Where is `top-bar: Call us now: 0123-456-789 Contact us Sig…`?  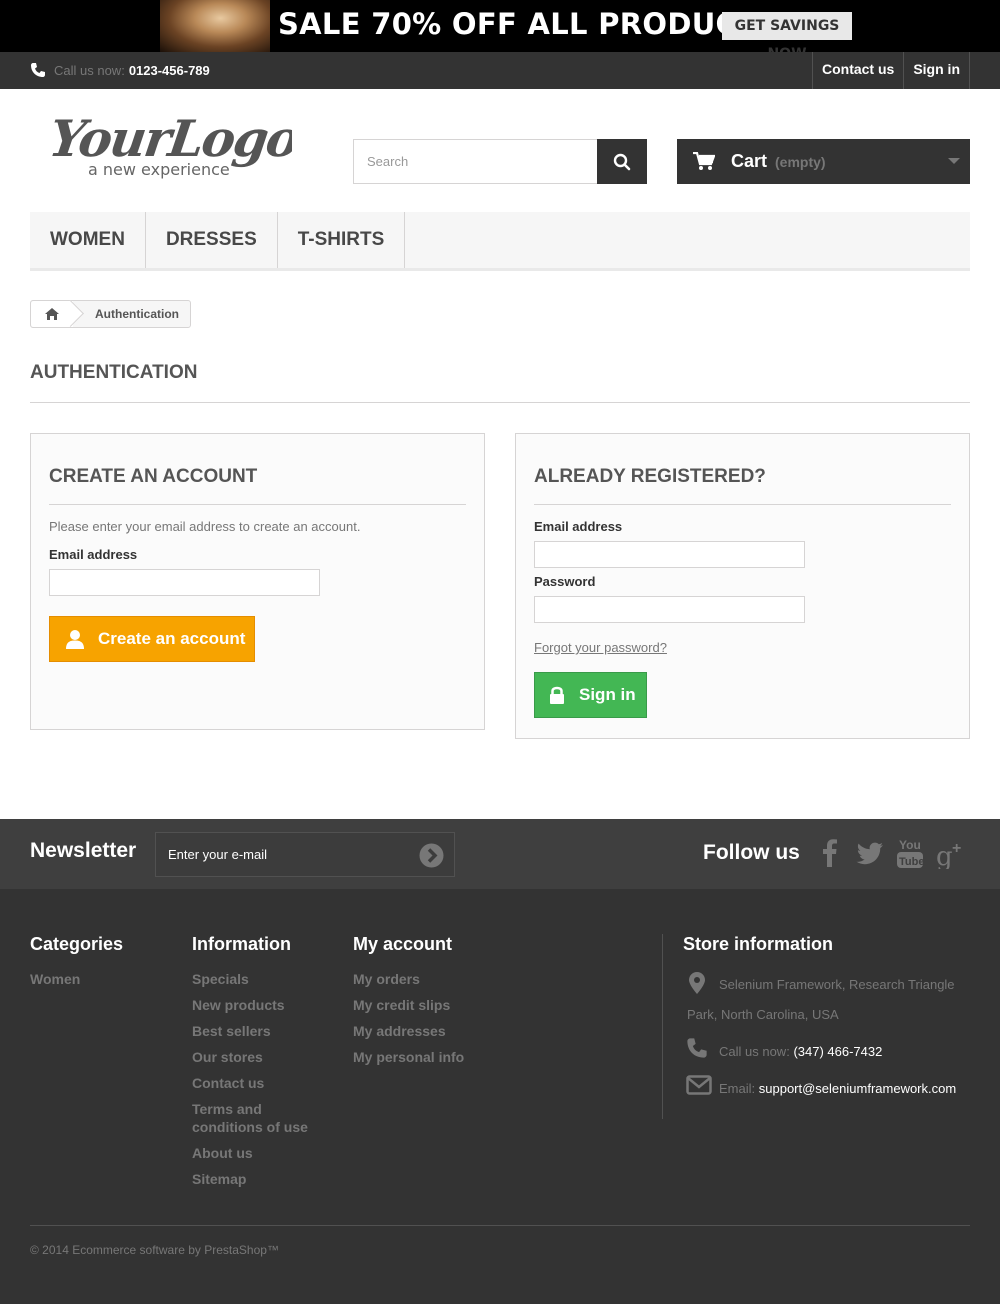 top-bar: Call us now: 0123-456-789 Contact us Sig… is located at coordinates (500, 70).